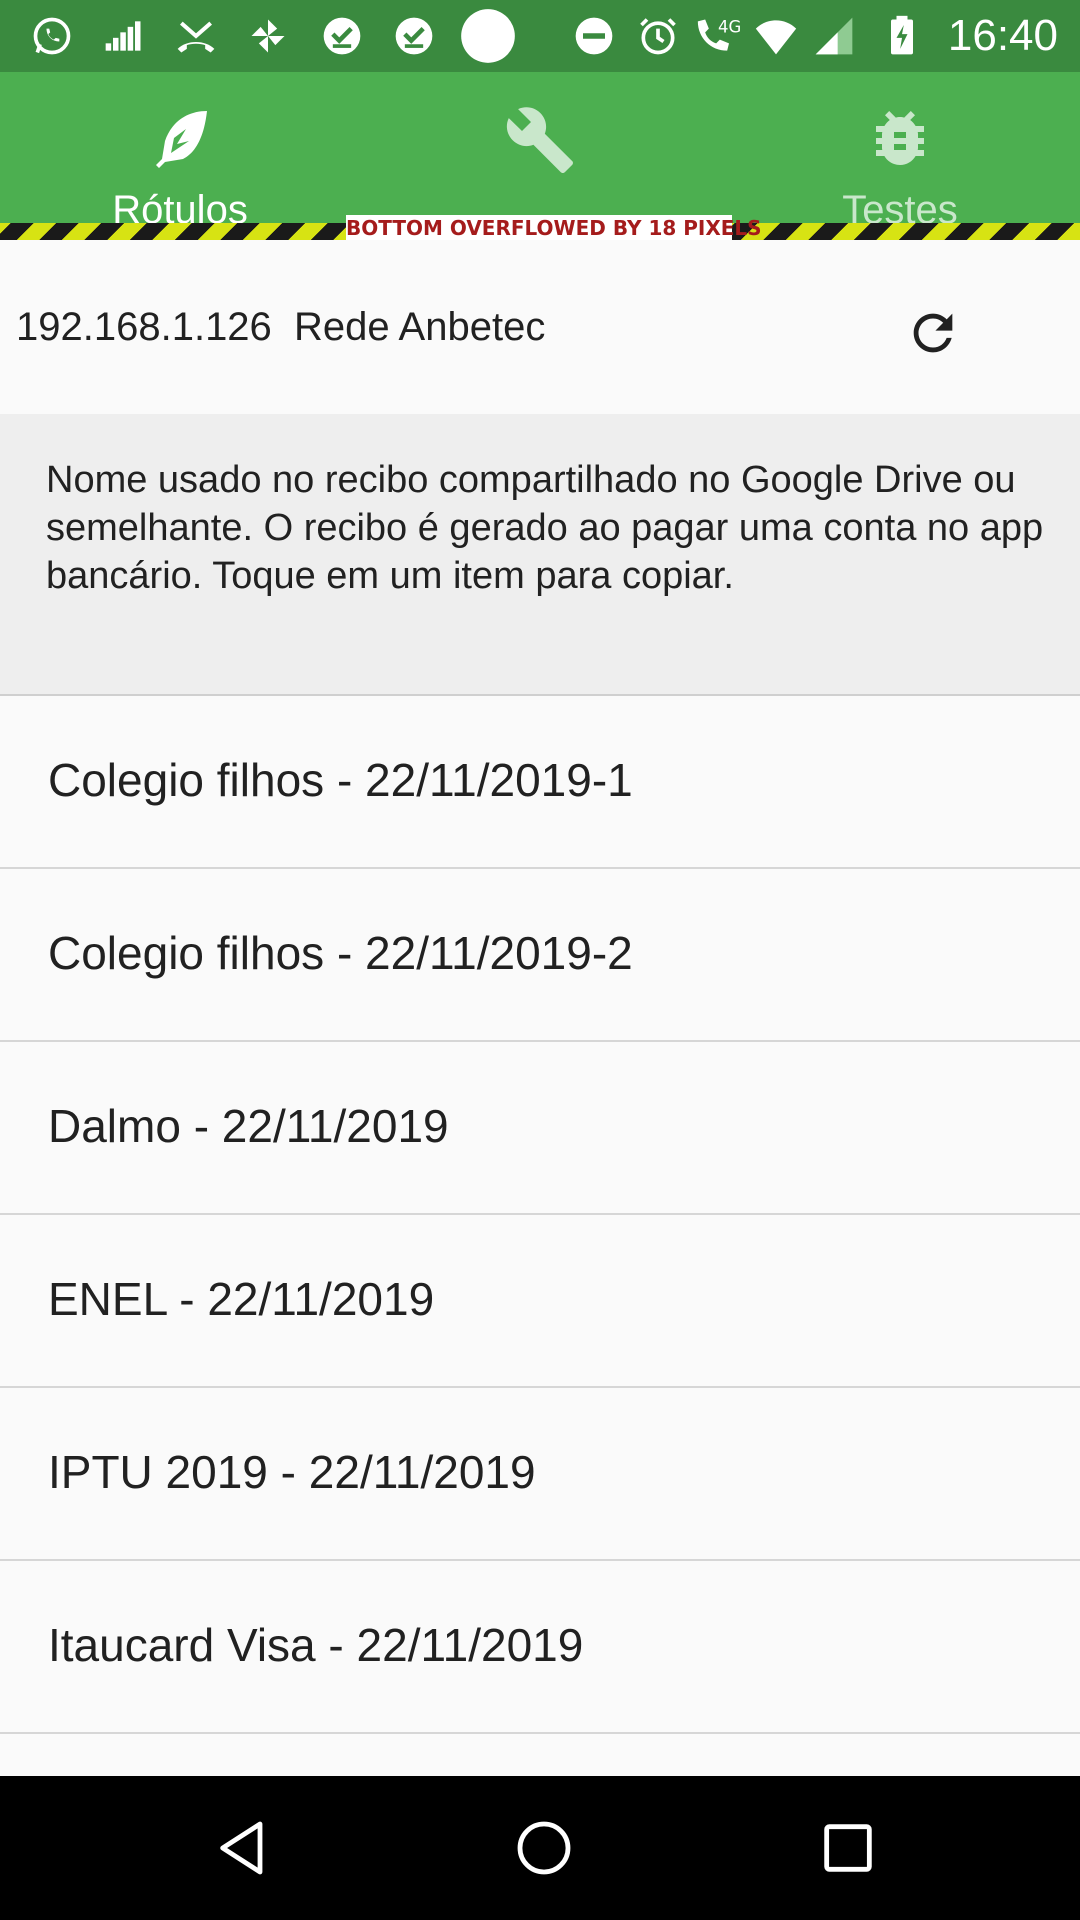  What do you see at coordinates (902, 36) in the screenshot?
I see `battery-charging-icon` at bounding box center [902, 36].